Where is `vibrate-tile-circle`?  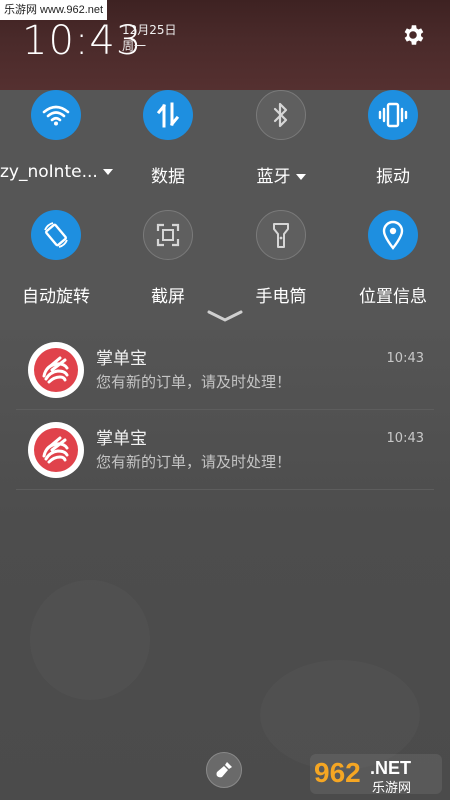 vibrate-tile-circle is located at coordinates (393, 115).